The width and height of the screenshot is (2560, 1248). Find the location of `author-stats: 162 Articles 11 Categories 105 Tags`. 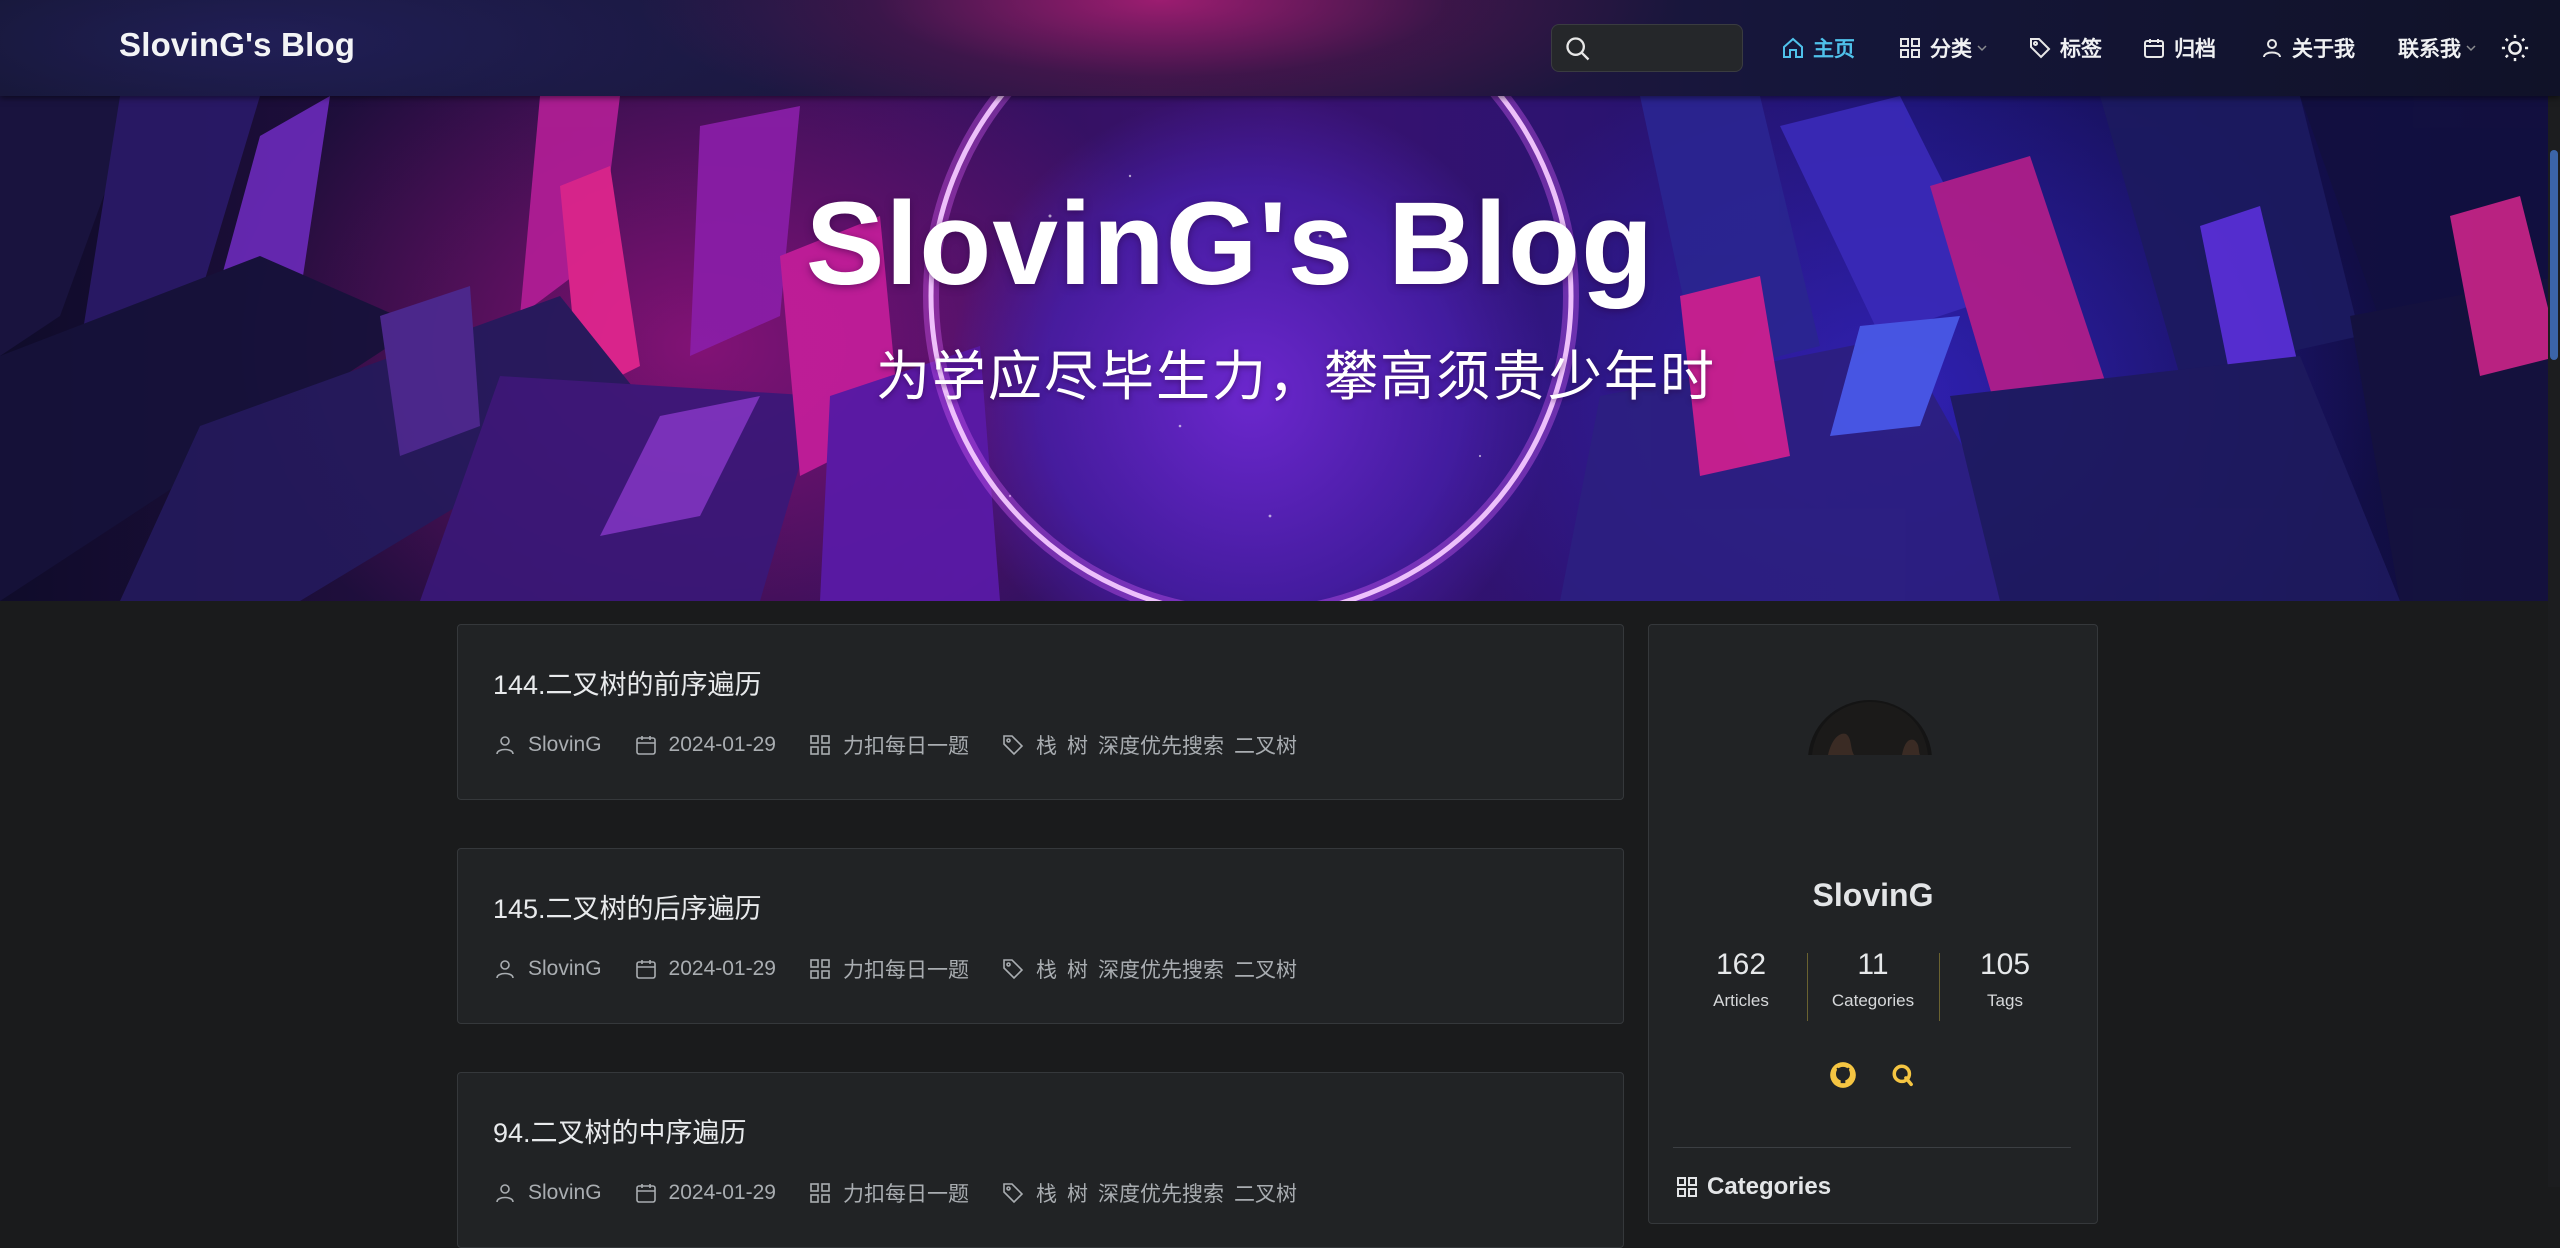

author-stats: 162 Articles 11 Categories 105 Tags is located at coordinates (1873, 984).